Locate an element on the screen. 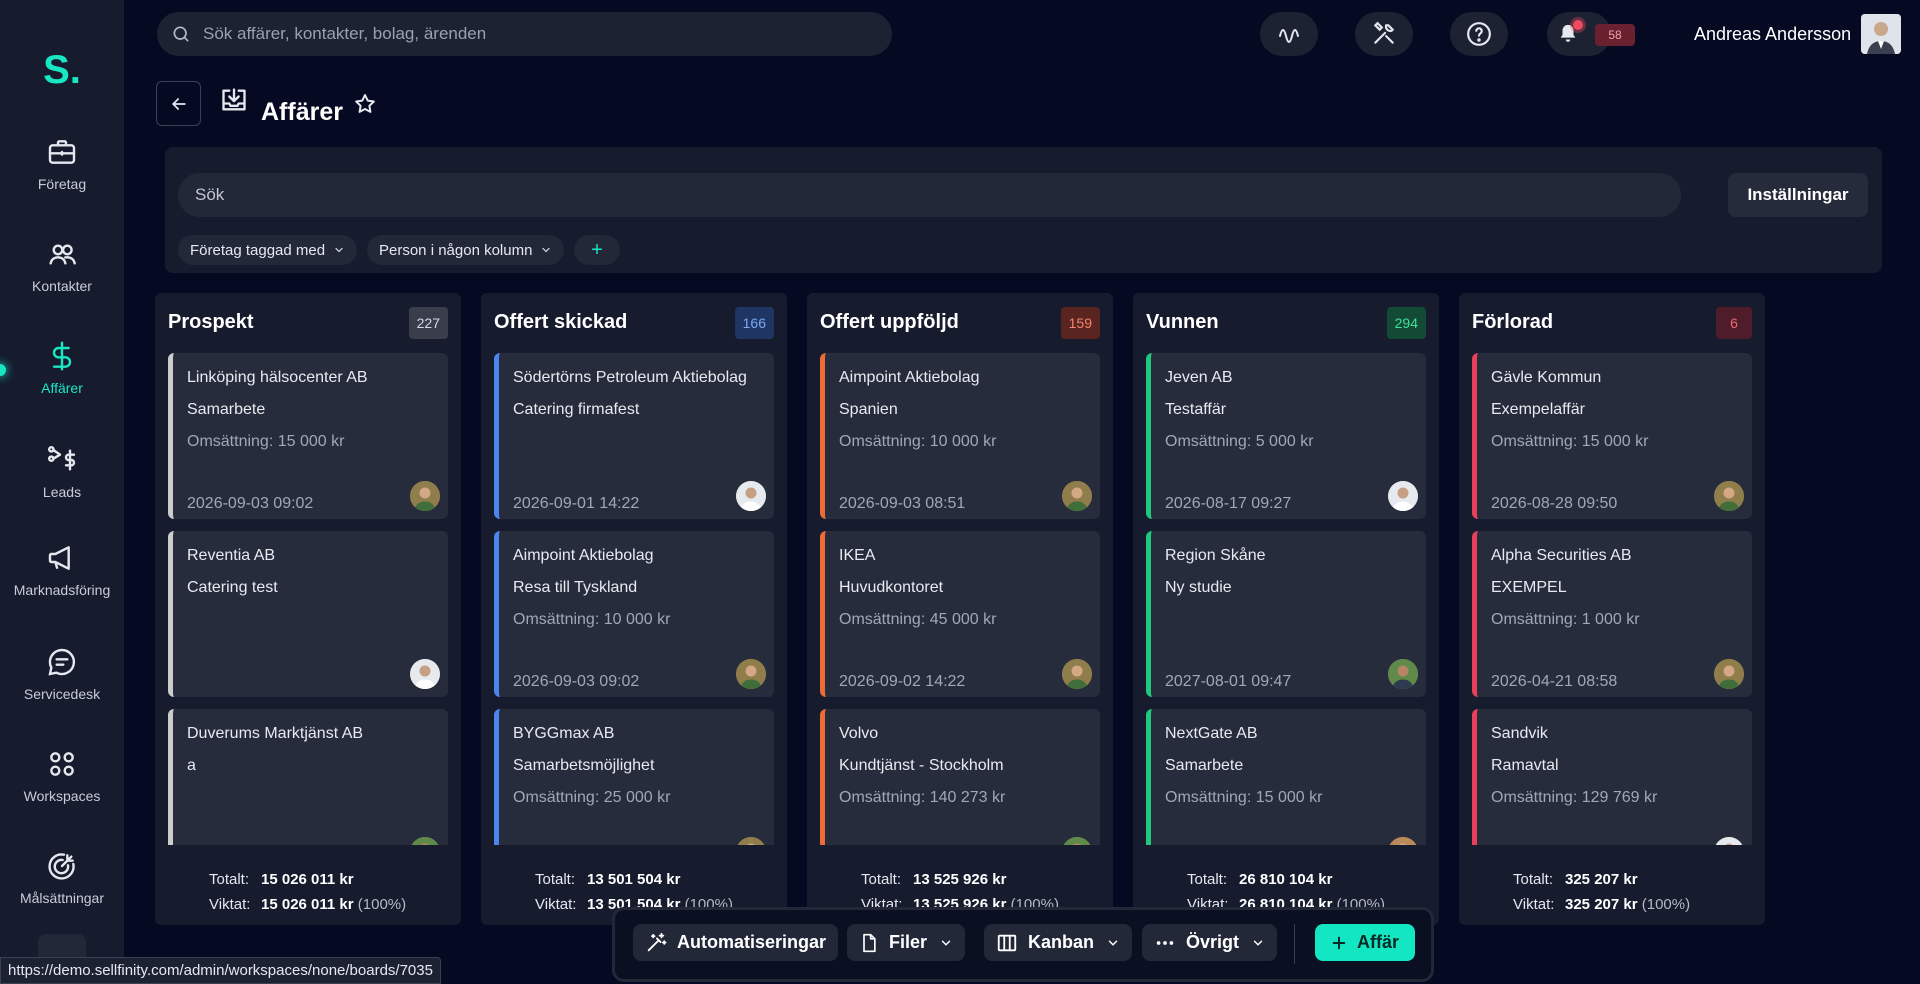  sidebar-item-leads: Leads is located at coordinates (62, 472).